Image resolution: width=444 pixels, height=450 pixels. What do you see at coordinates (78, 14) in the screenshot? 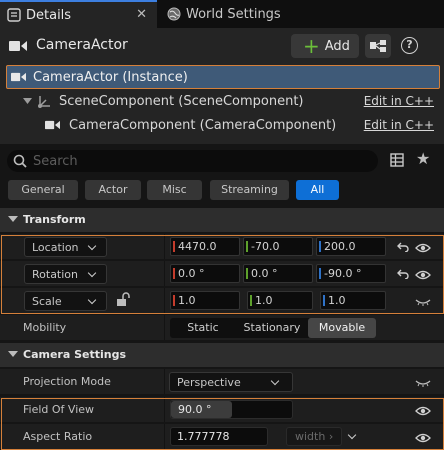
I see `tab-details: Details ✕` at bounding box center [78, 14].